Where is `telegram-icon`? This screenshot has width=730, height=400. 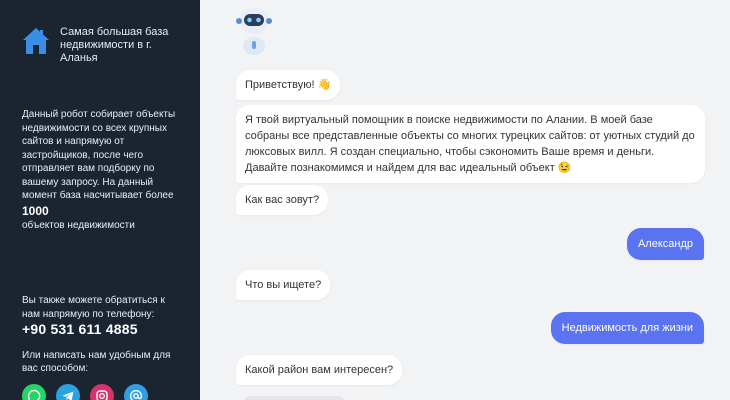 telegram-icon is located at coordinates (68, 392).